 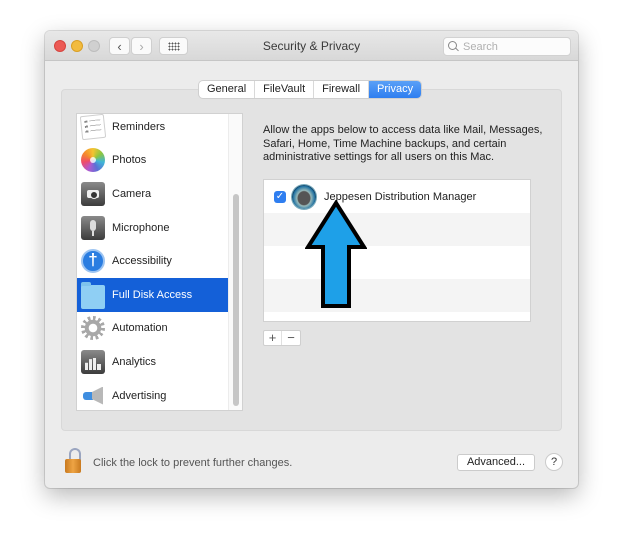 I want to click on tab-general: General, so click(x=227, y=89).